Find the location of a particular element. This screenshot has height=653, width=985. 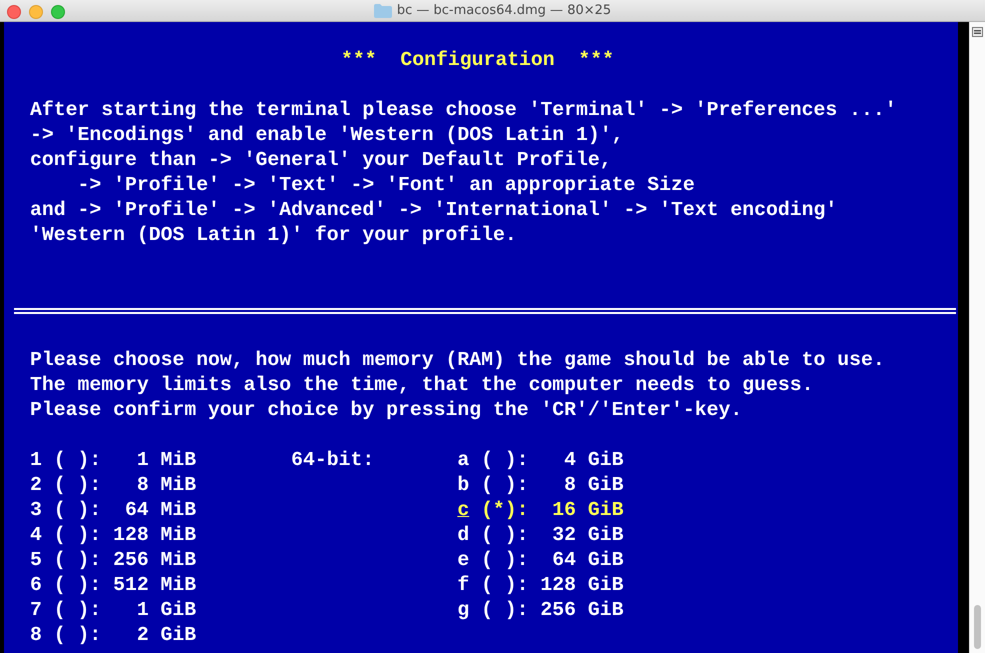

instruction-line: -> 'Encodings' and enable 'Western (DOS Latin 1)', is located at coordinates (327, 135).